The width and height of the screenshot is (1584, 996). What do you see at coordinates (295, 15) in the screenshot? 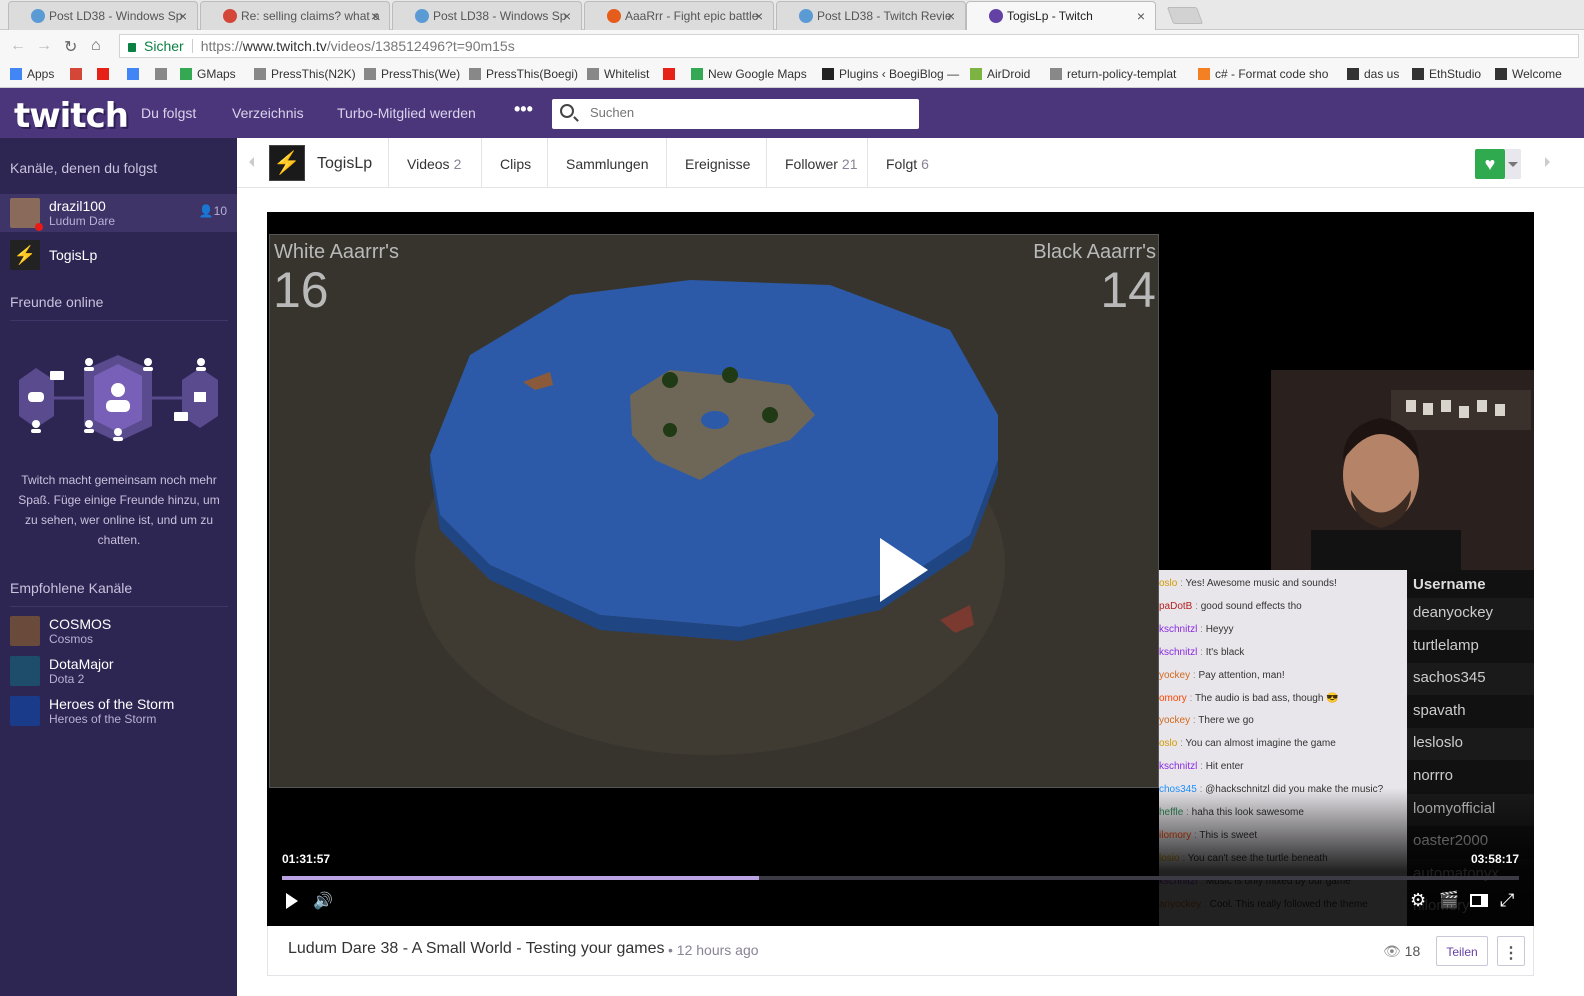
I see `browser-tab: Re: selling claims? what a ×` at bounding box center [295, 15].